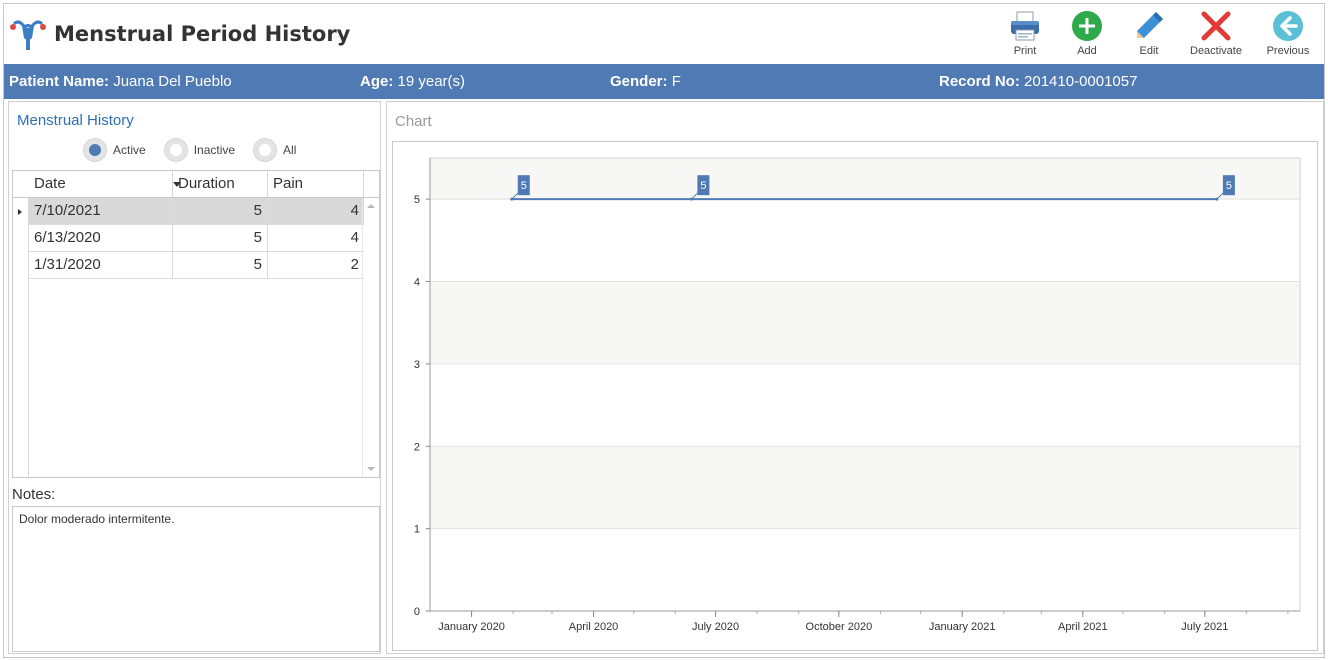 This screenshot has width=1328, height=660. I want to click on y-tick-label: 3, so click(417, 365).